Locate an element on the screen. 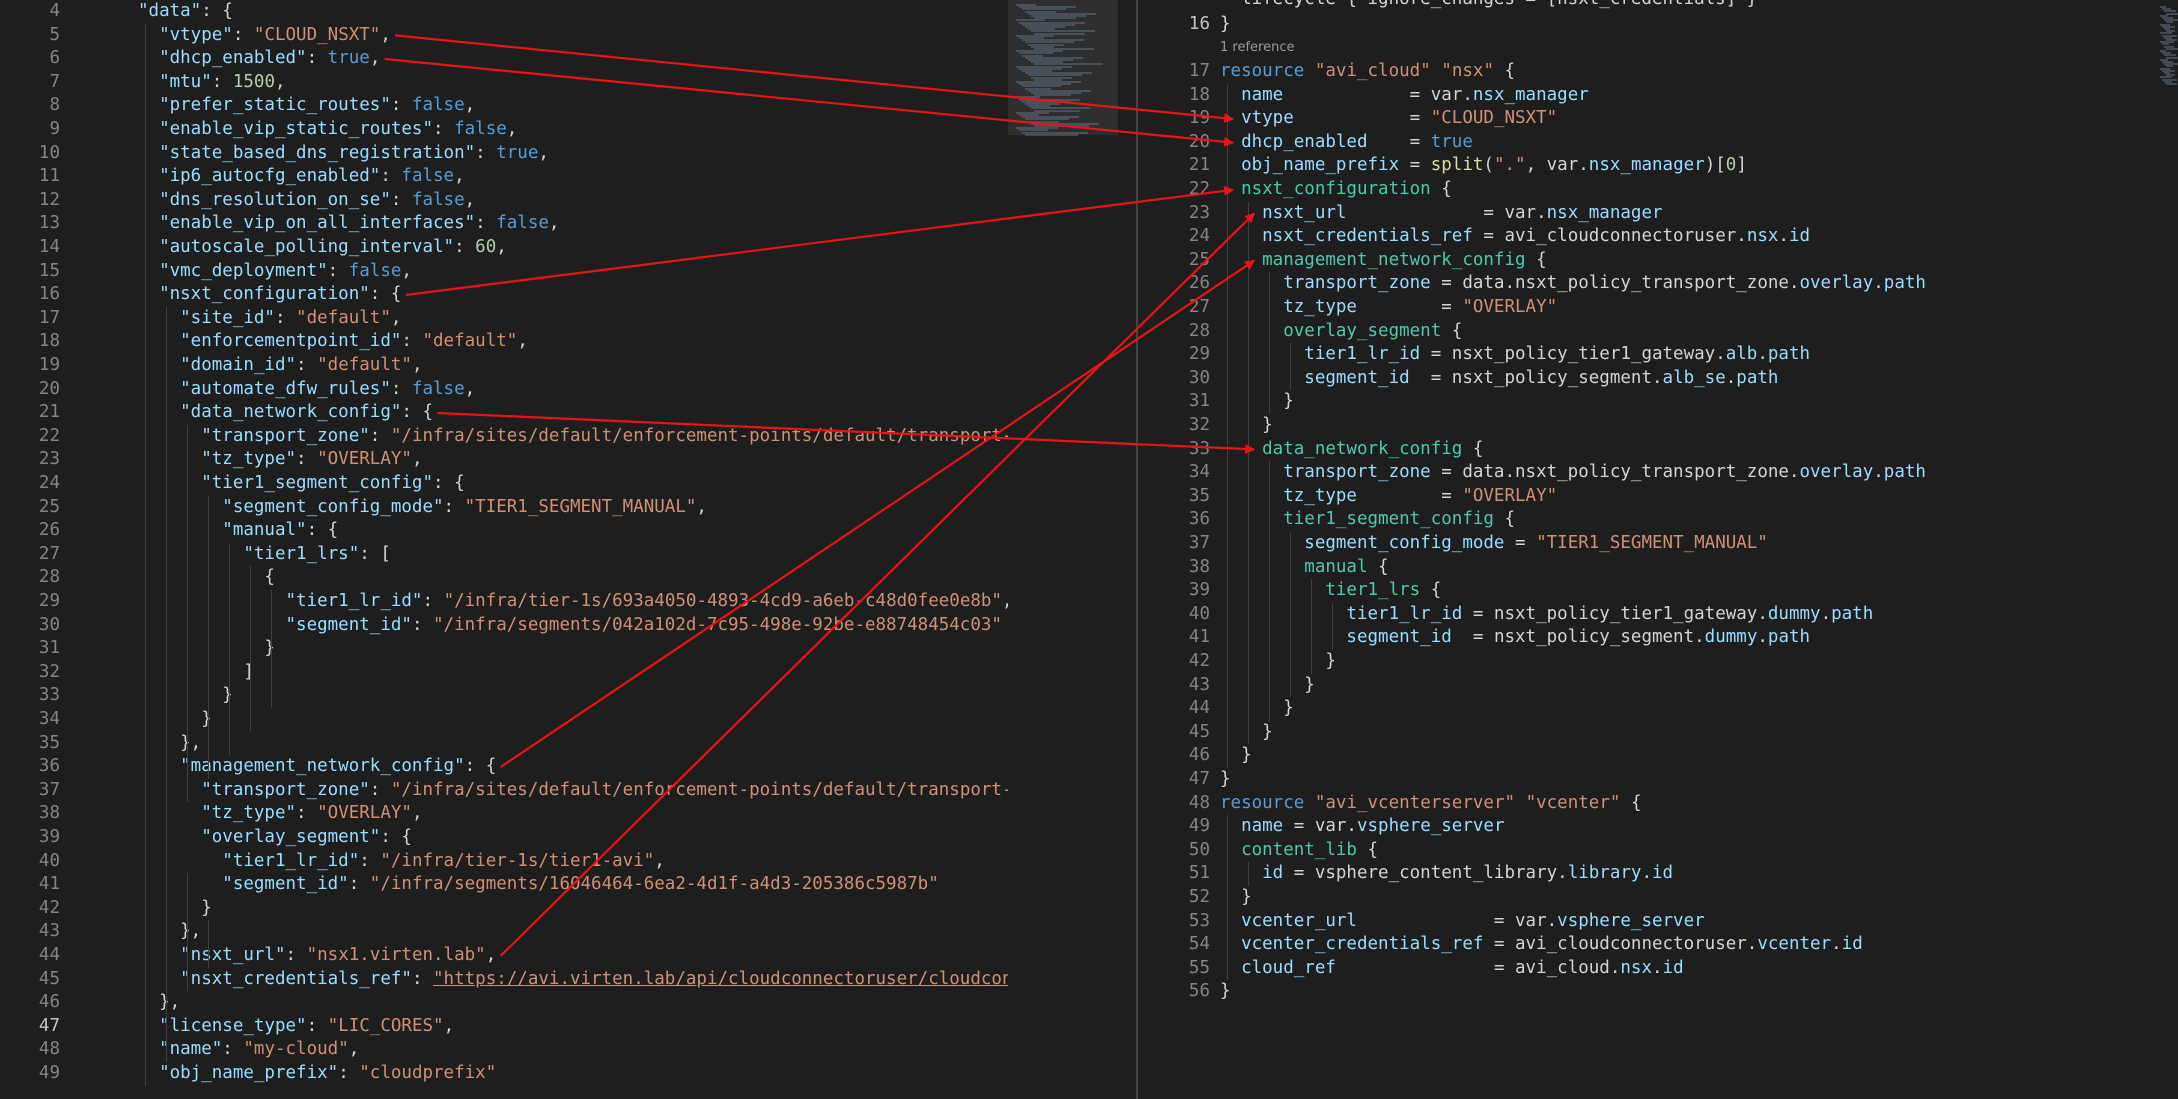 The height and width of the screenshot is (1099, 2178). right-code-line: 35 tz_type = "OVERLAY" is located at coordinates (1648, 497).